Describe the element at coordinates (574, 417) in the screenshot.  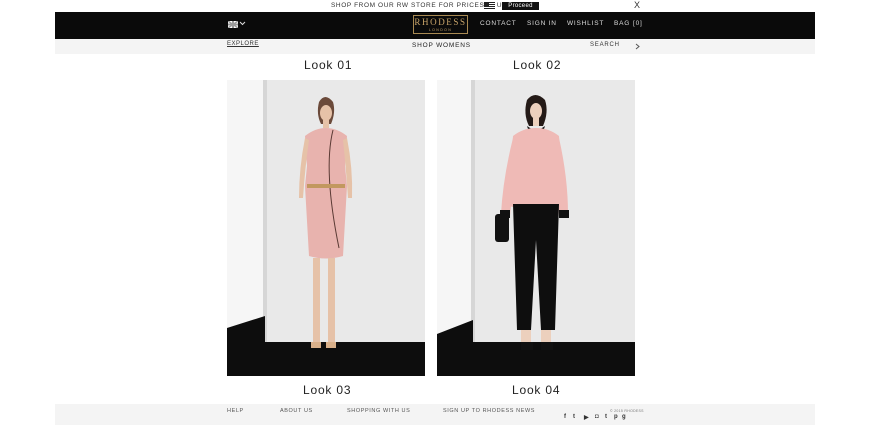
I see `twitter-icon: t` at that location.